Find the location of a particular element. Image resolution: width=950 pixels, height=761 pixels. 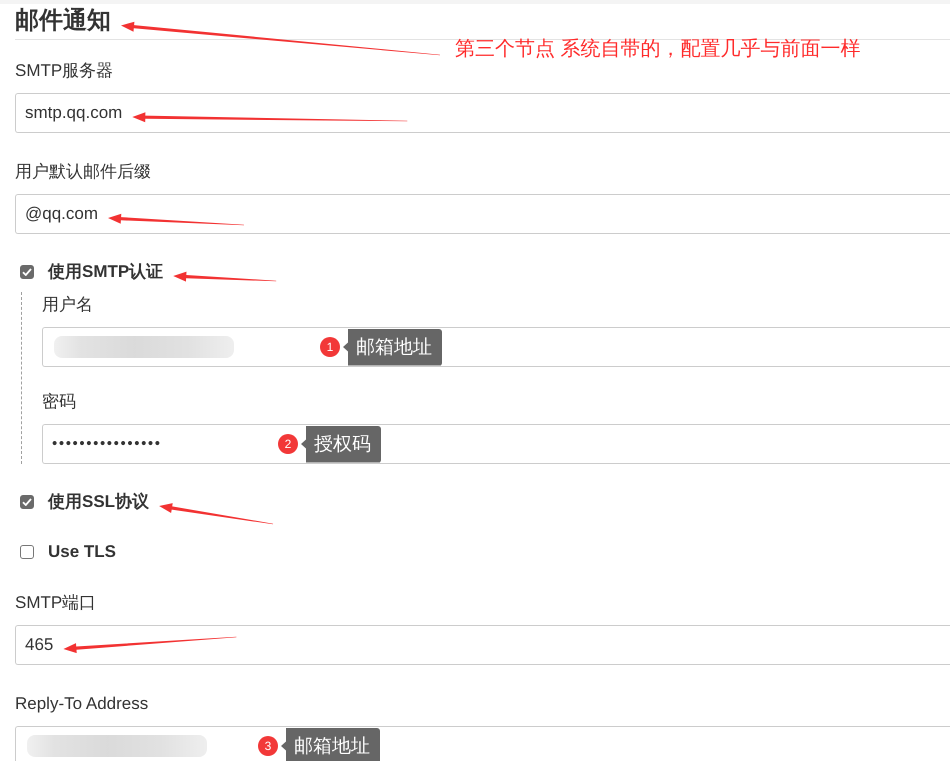

input-field: smtp.qq.com is located at coordinates (482, 113).